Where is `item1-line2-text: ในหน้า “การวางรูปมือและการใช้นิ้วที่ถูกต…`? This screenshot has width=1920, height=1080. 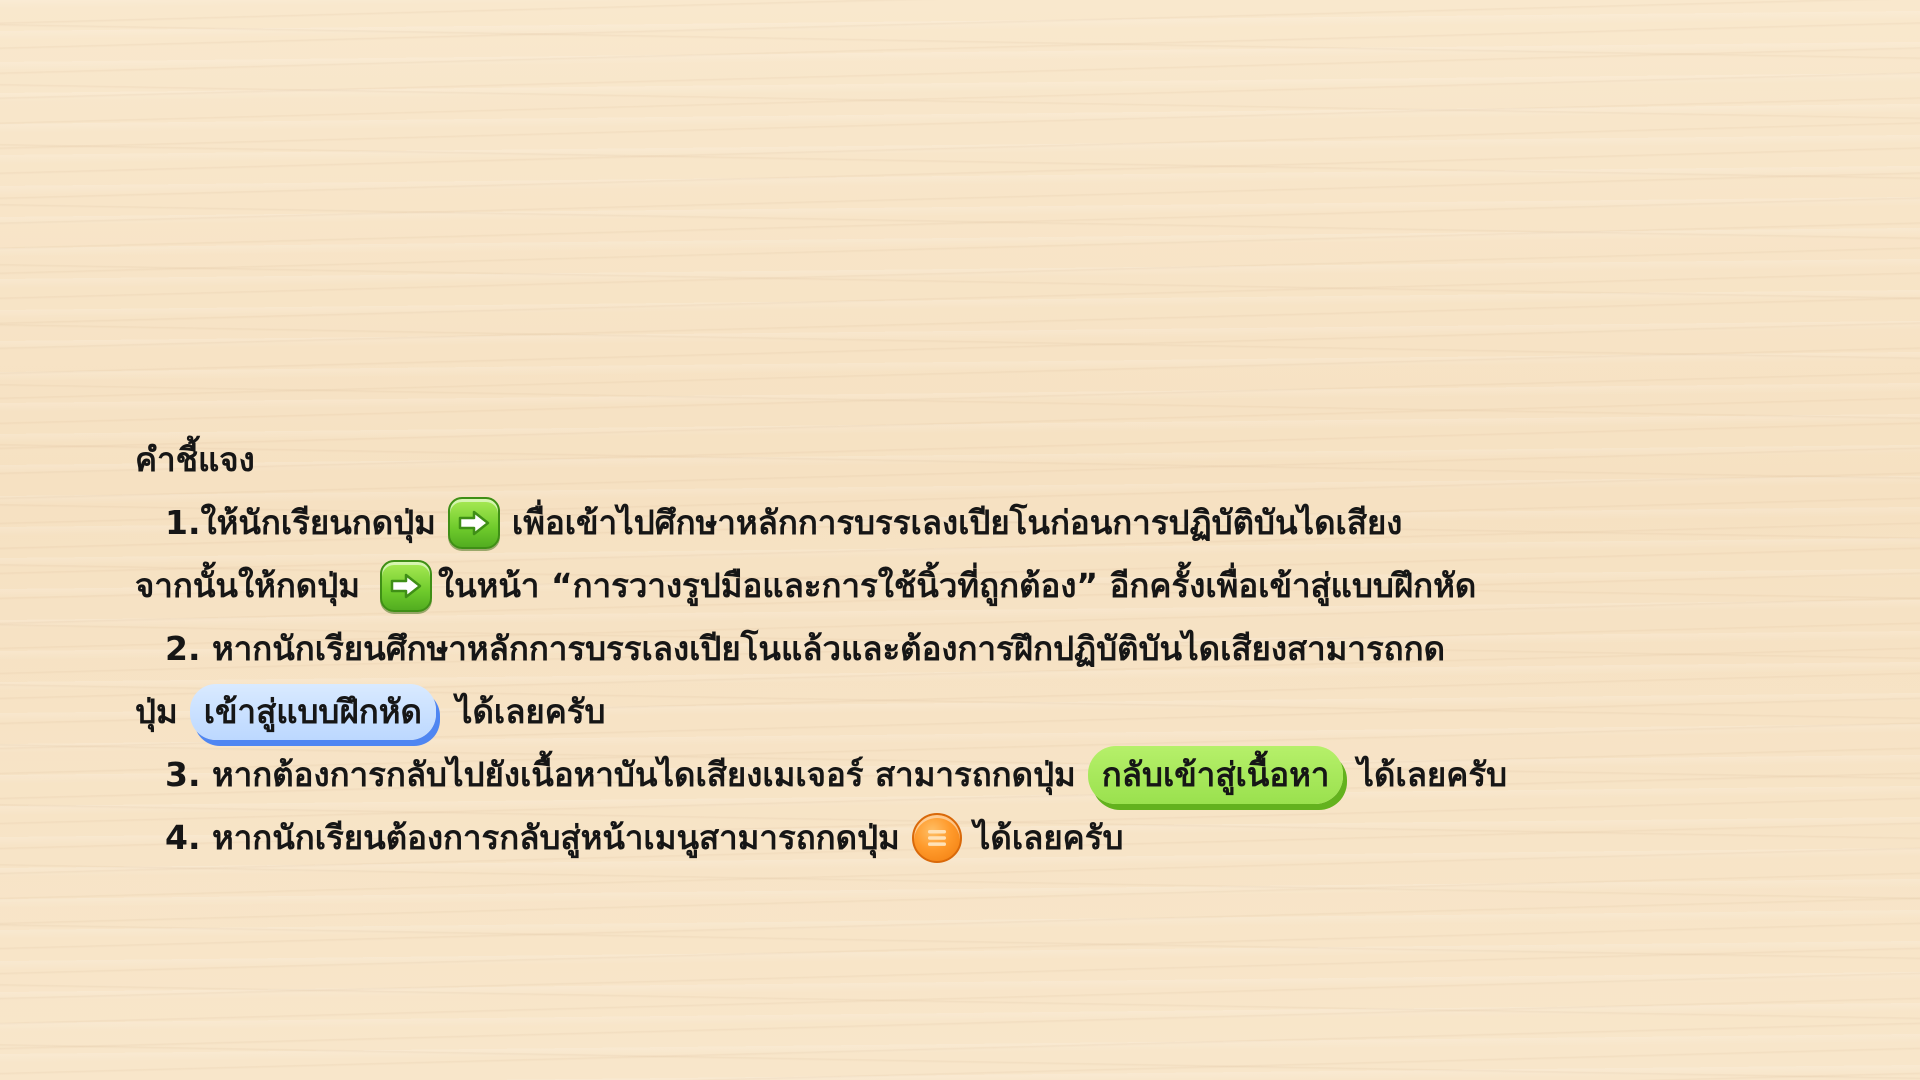 item1-line2-text: ในหน้า “การวางรูปมือและการใช้นิ้วที่ถูกต… is located at coordinates (957, 585).